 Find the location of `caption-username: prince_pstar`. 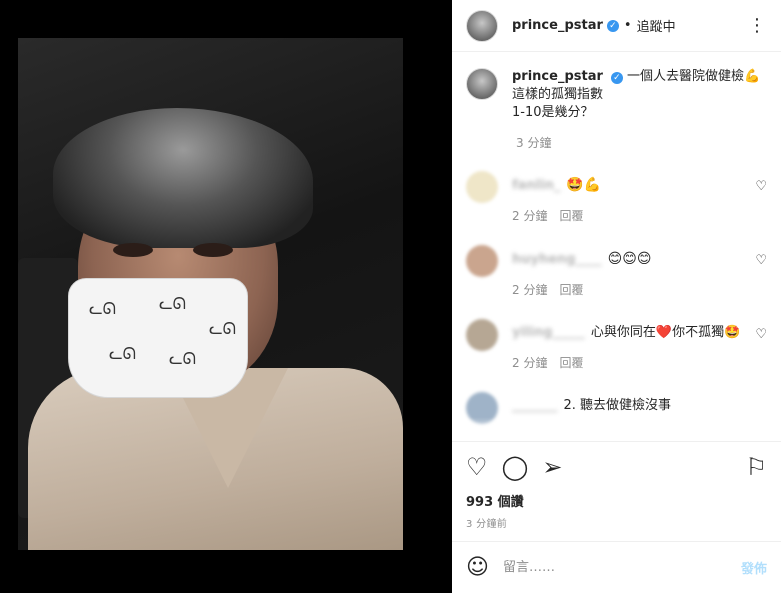

caption-username: prince_pstar is located at coordinates (557, 76).